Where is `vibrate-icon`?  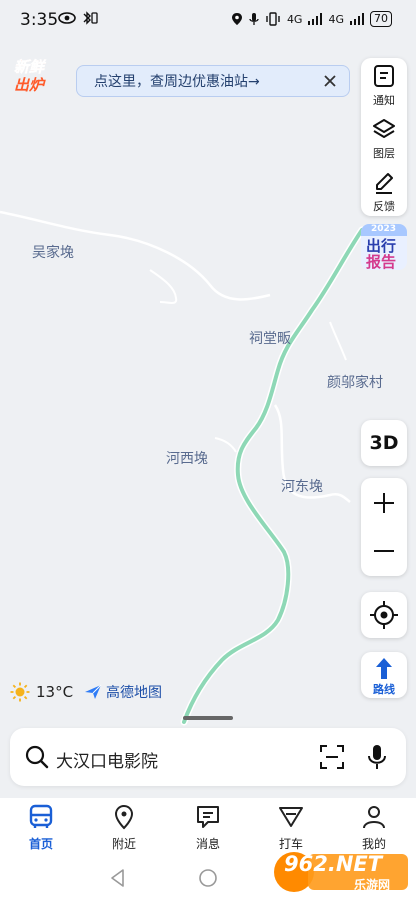
vibrate-icon is located at coordinates (273, 19).